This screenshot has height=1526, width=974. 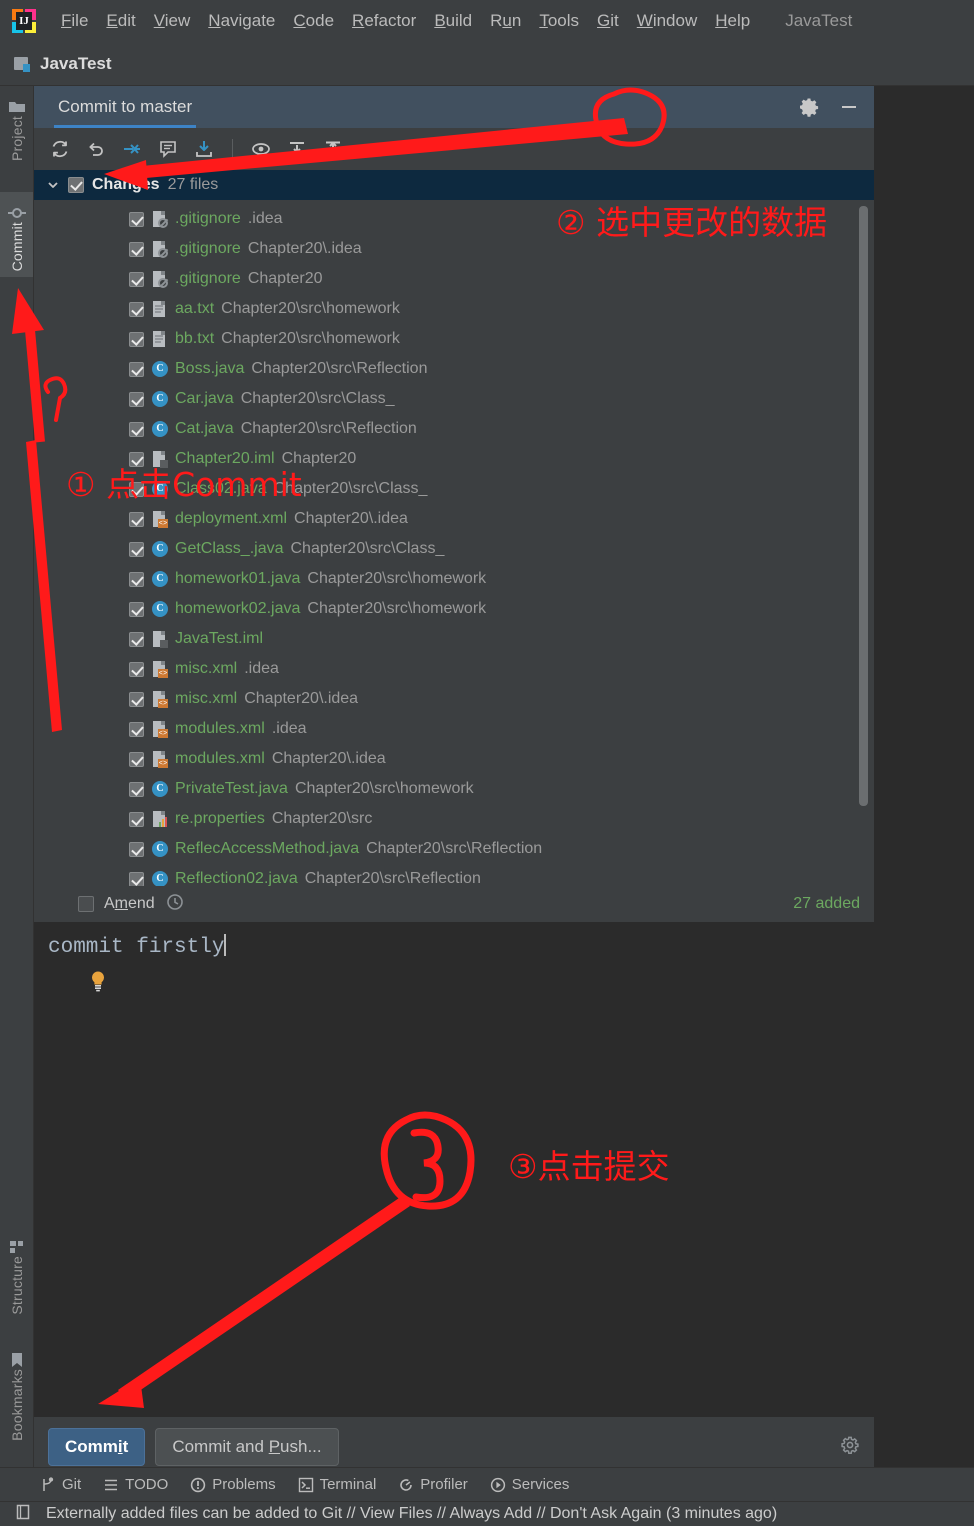 What do you see at coordinates (97, 1447) in the screenshot?
I see `commit-button: Commit` at bounding box center [97, 1447].